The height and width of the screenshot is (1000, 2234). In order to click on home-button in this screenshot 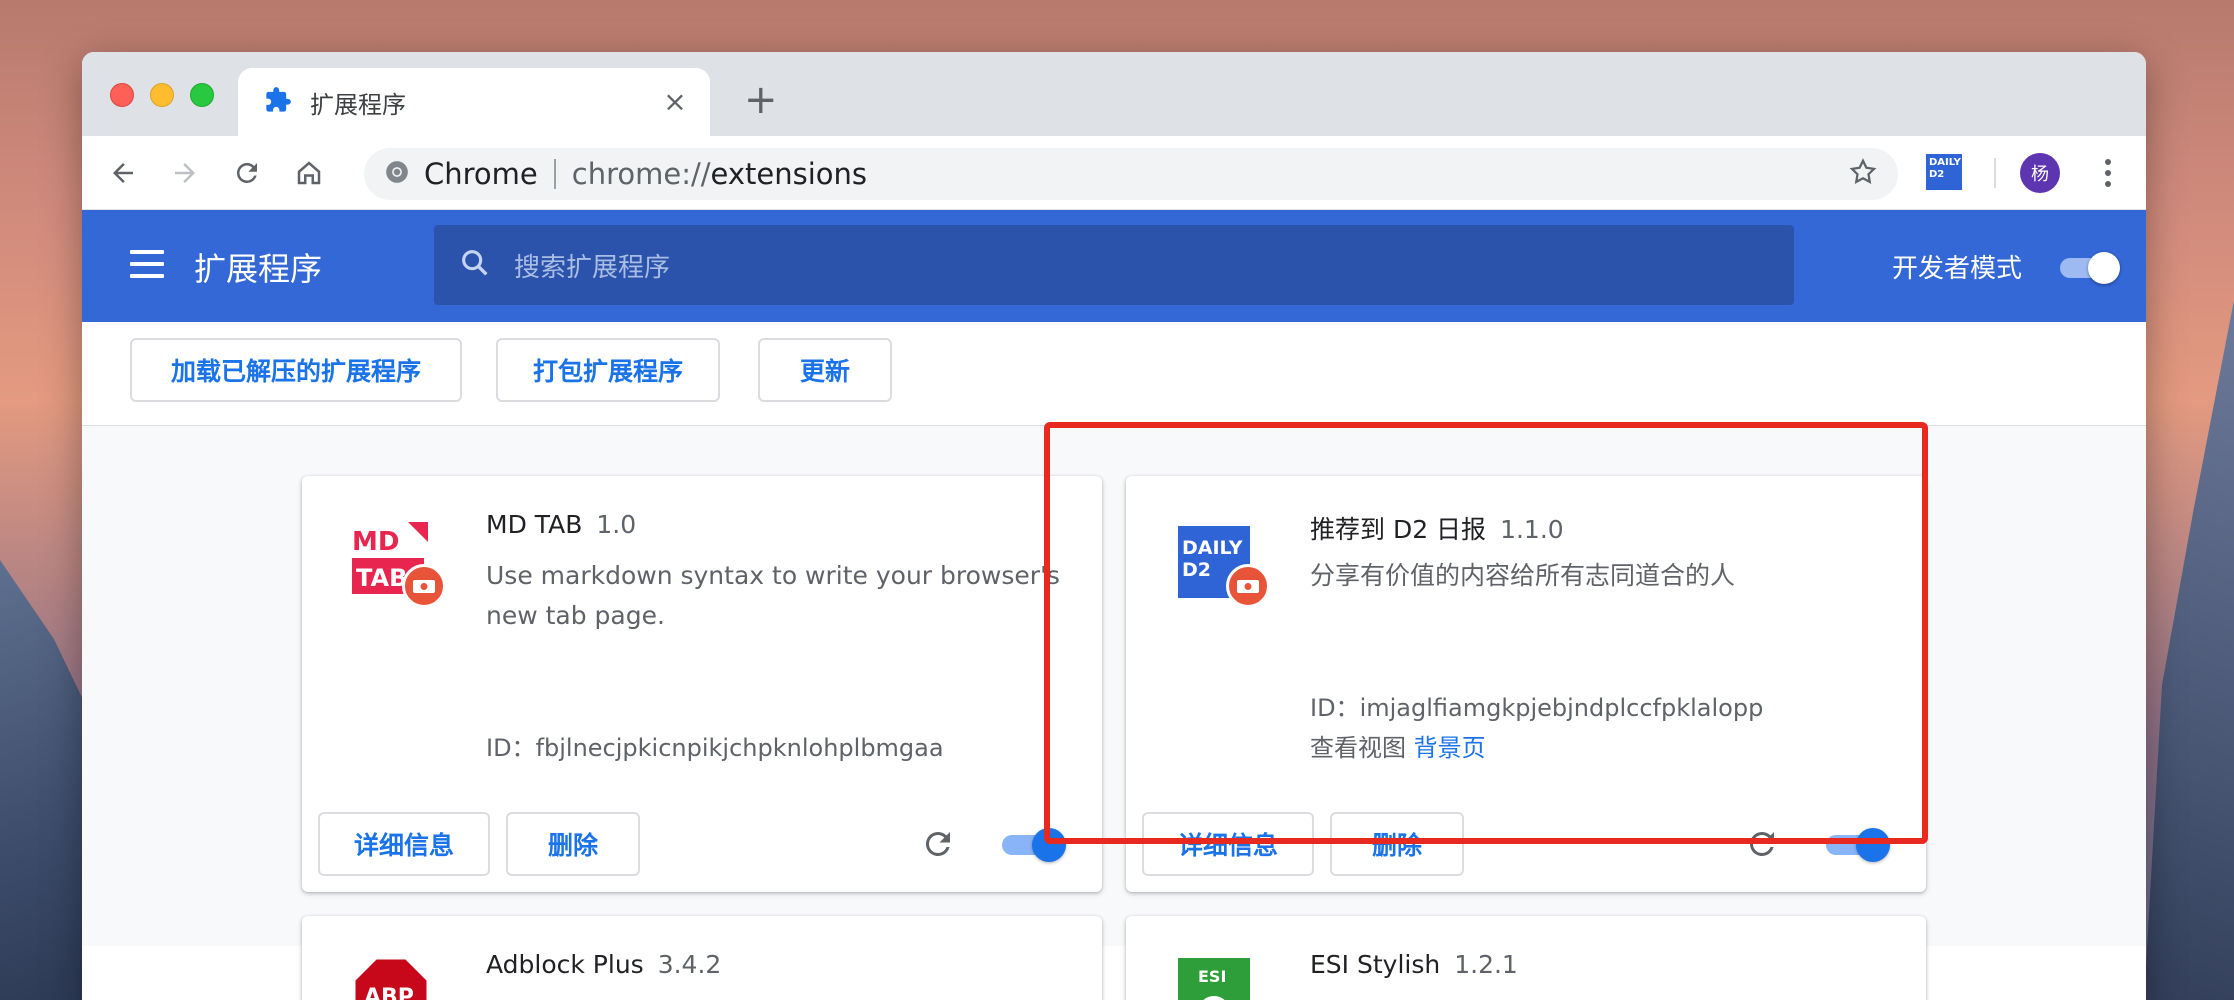, I will do `click(309, 173)`.